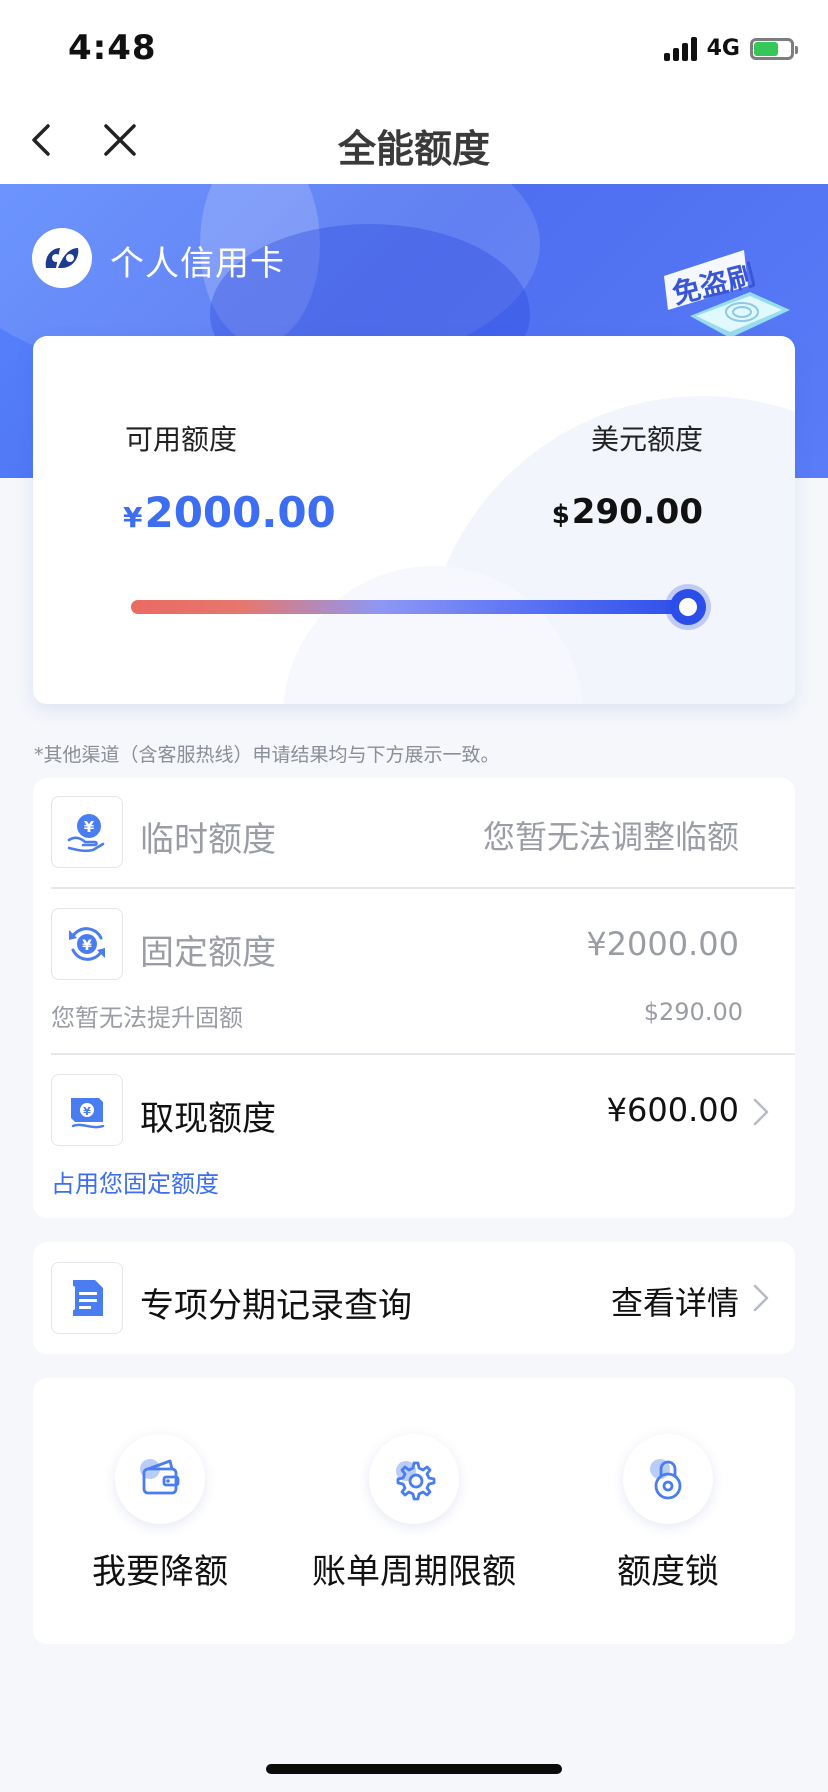  I want to click on cash-limit-title: 取现额度, so click(208, 1119).